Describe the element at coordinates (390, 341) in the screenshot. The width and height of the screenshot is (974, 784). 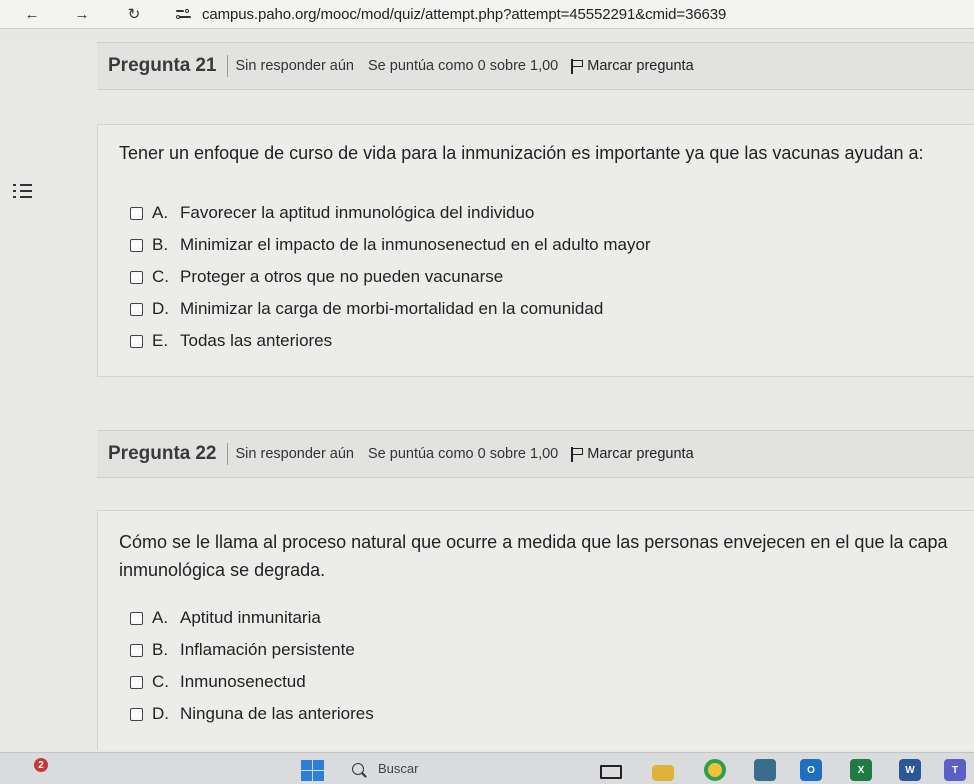
I see `answer-option-e: E. Todas las anteriores` at that location.